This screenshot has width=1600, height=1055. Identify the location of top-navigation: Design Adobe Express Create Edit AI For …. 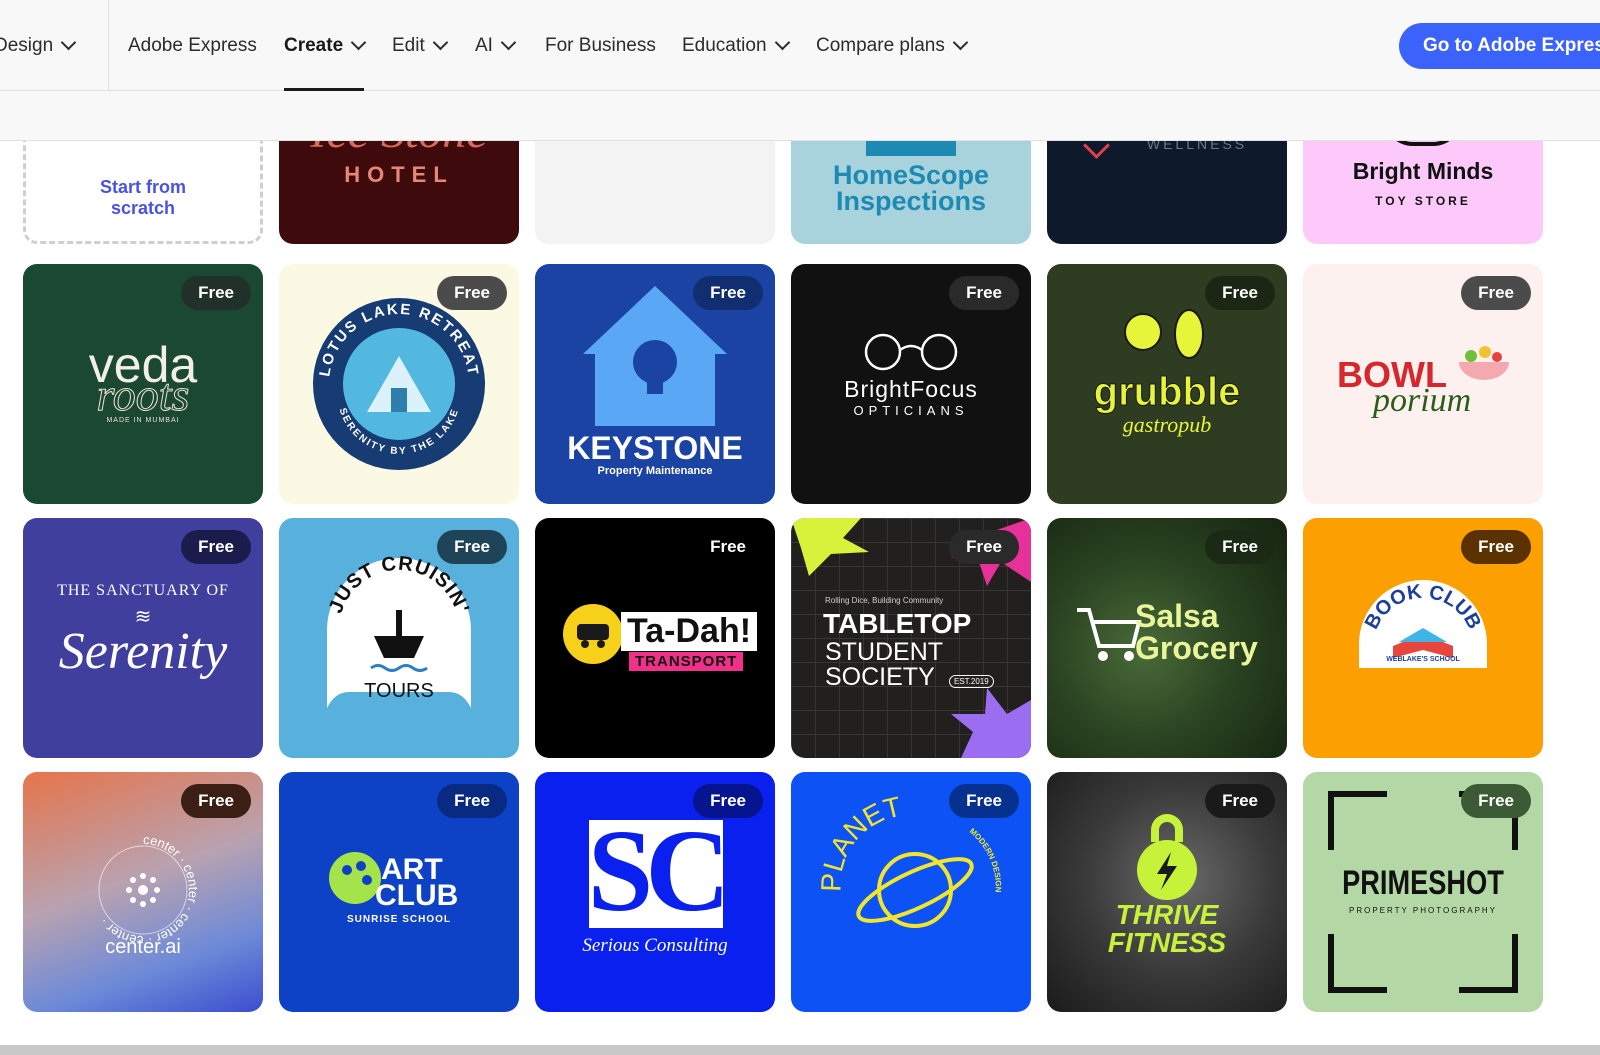
(800, 45).